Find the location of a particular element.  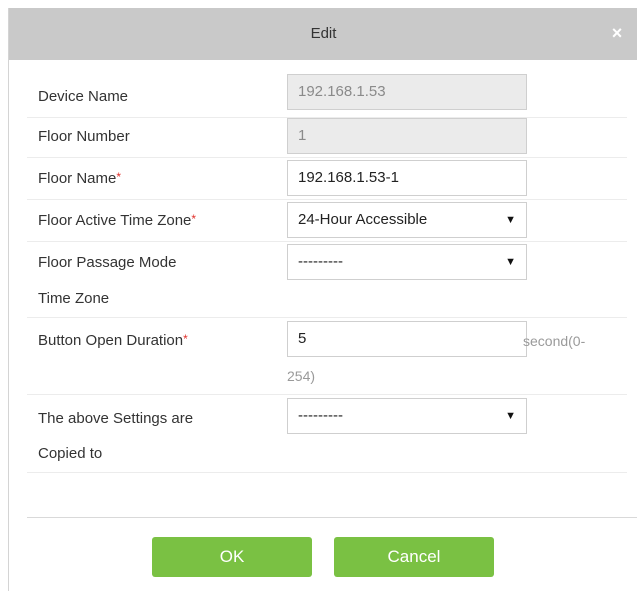

floor-number-label: Floor Number is located at coordinates (84, 136).